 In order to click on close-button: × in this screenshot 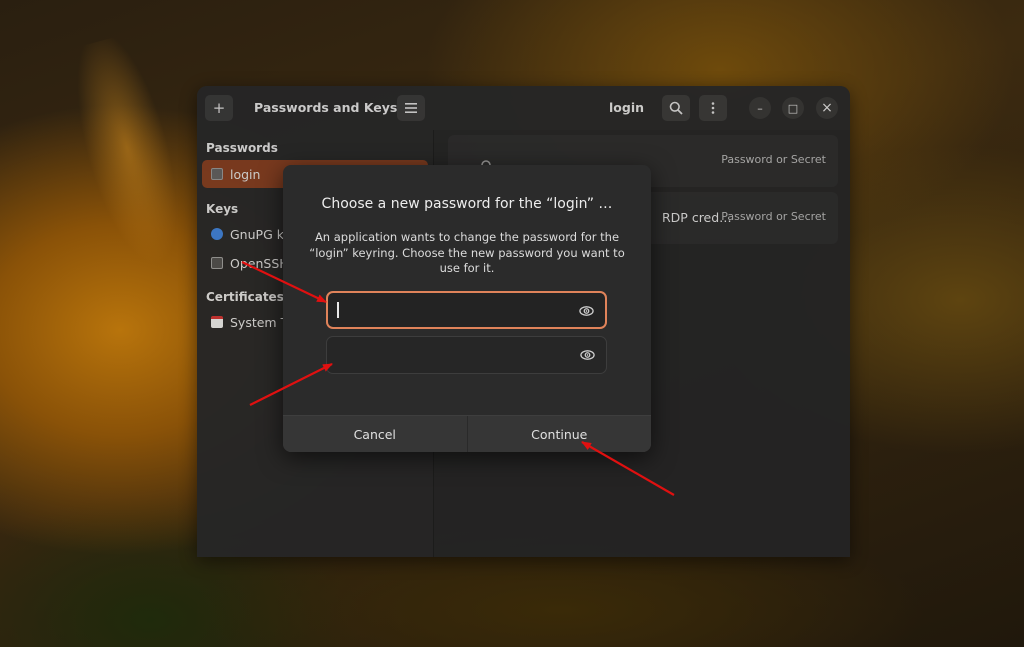, I will do `click(827, 108)`.